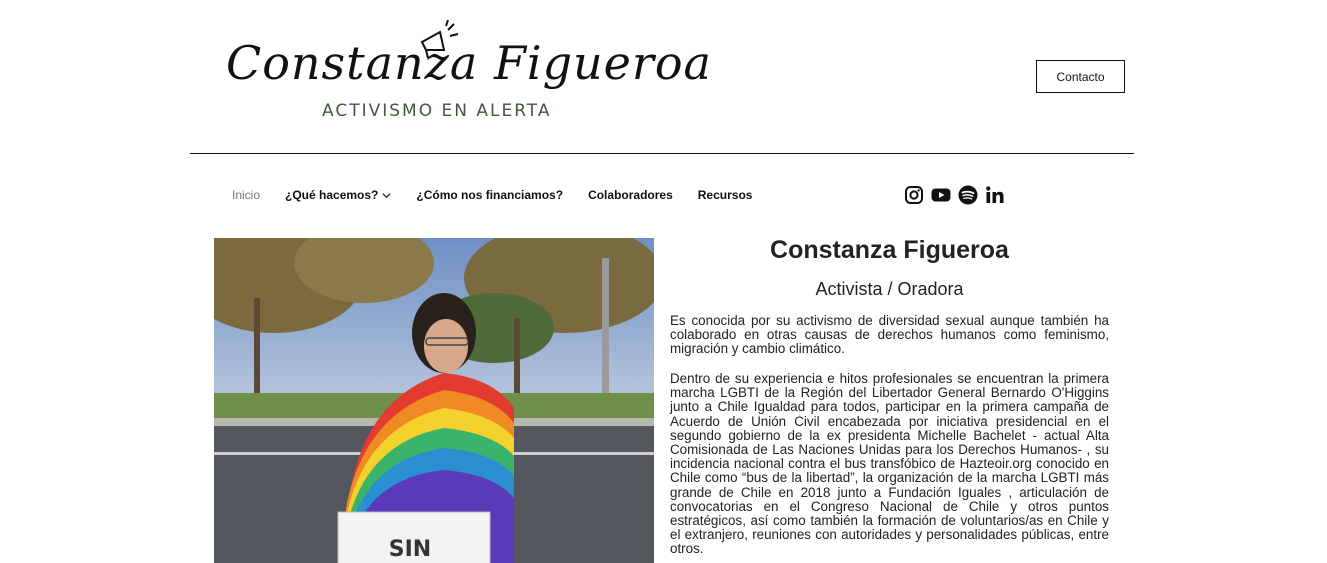 The width and height of the screenshot is (1327, 563). I want to click on nav-item-inicio: Inicio, so click(246, 195).